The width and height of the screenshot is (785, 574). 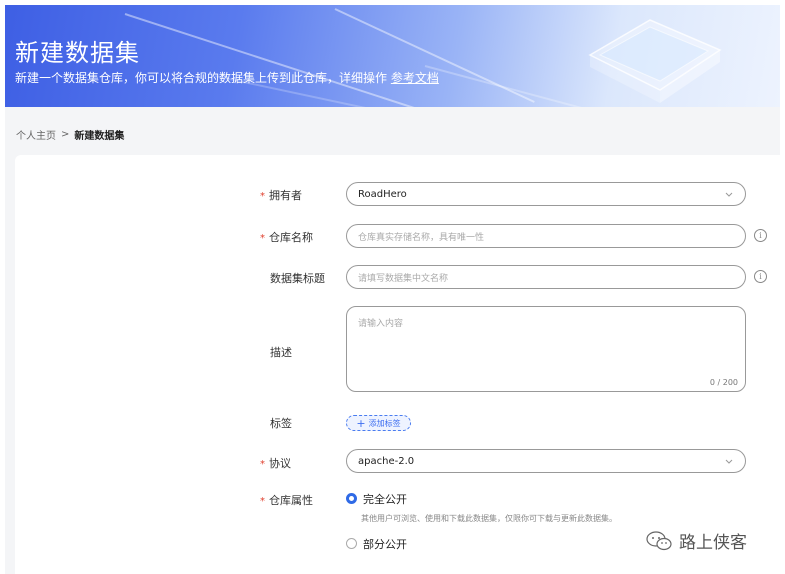 What do you see at coordinates (386, 461) in the screenshot?
I see `license-select-value: apache-2.0` at bounding box center [386, 461].